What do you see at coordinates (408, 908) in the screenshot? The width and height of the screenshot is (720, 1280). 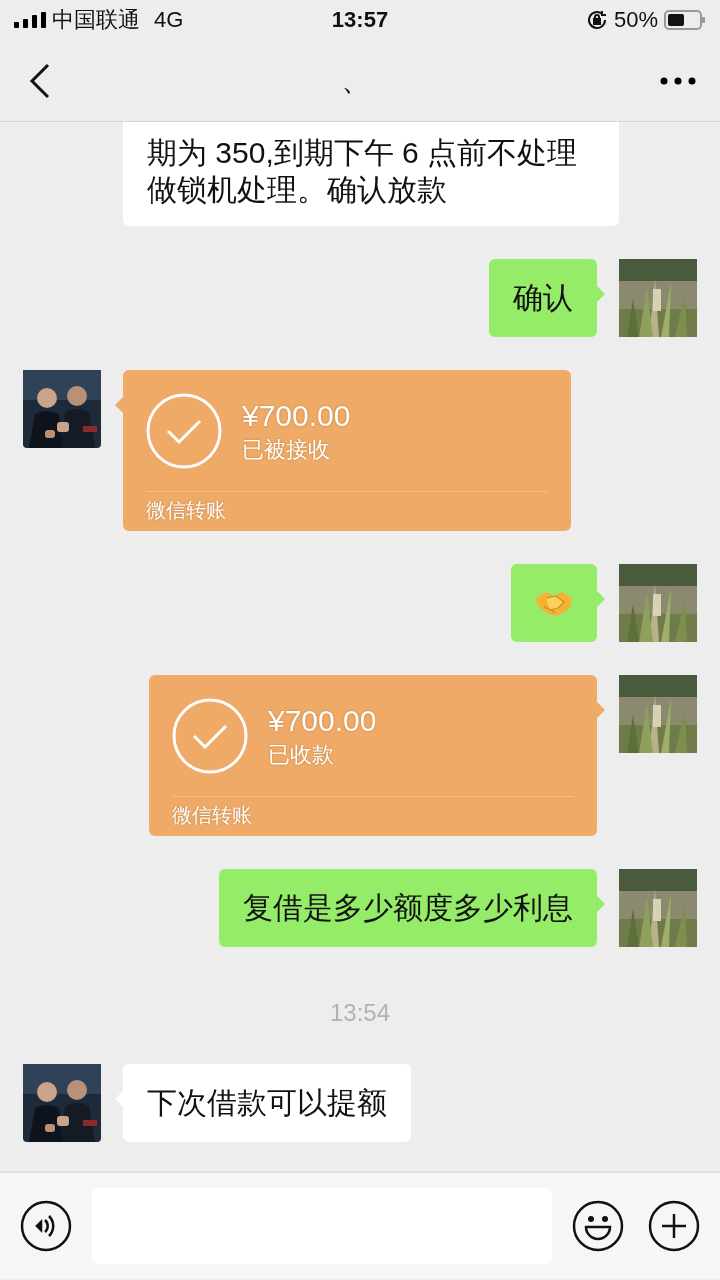 I see `message-bubble: 复借是多少额度多少利息` at bounding box center [408, 908].